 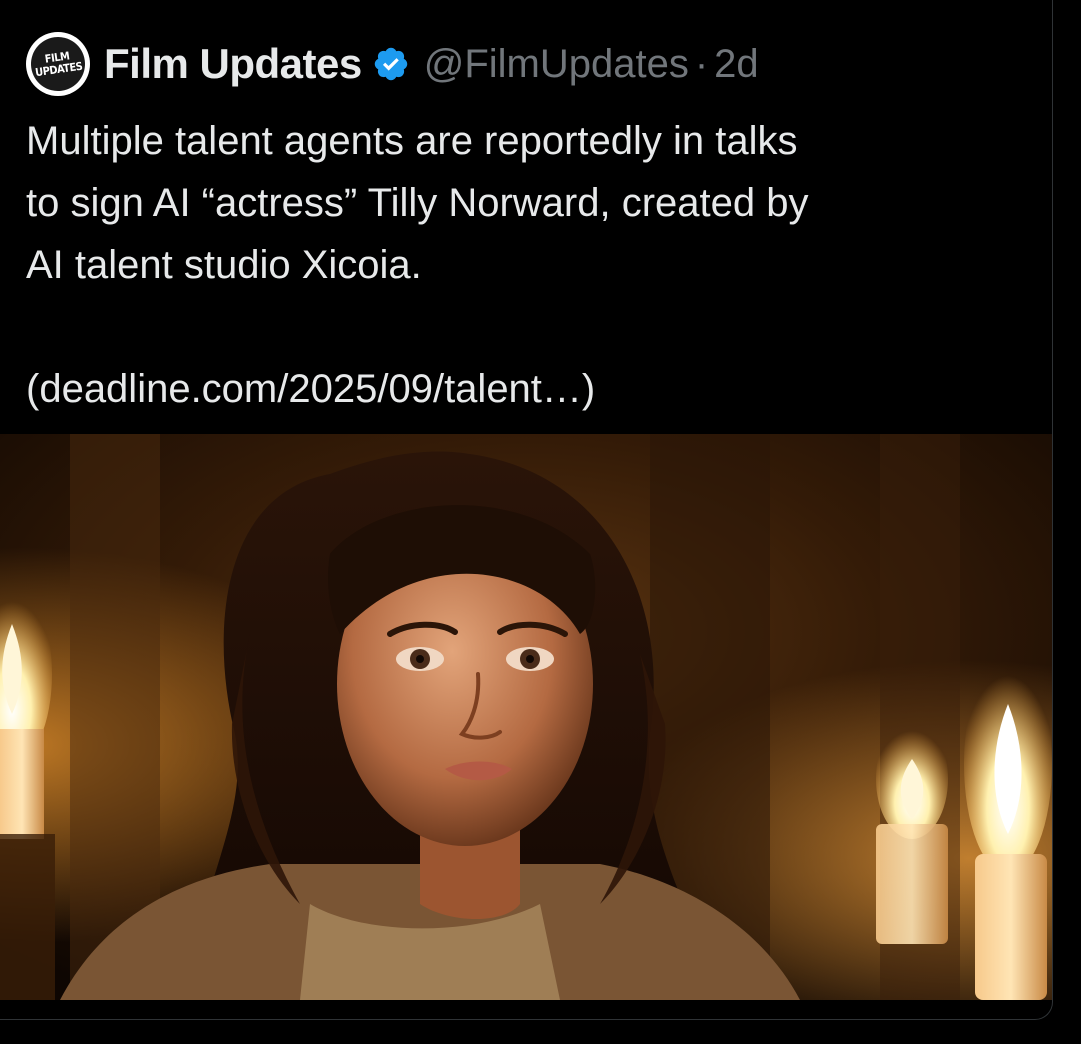 I want to click on verified-badge-icon, so click(x=390, y=64).